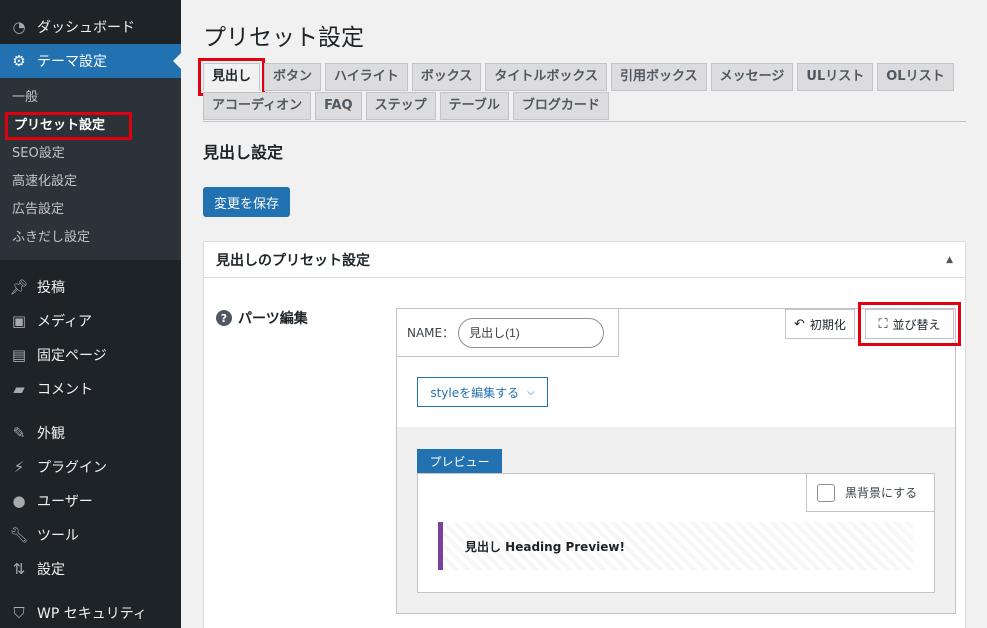  Describe the element at coordinates (19, 287) in the screenshot. I see `pin-icon: 📌︎` at that location.